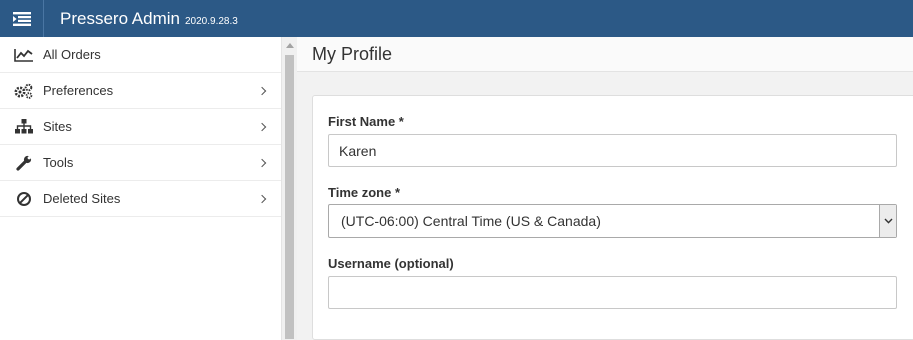 The height and width of the screenshot is (340, 913). I want to click on timezone-label: Time zone *, so click(364, 192).